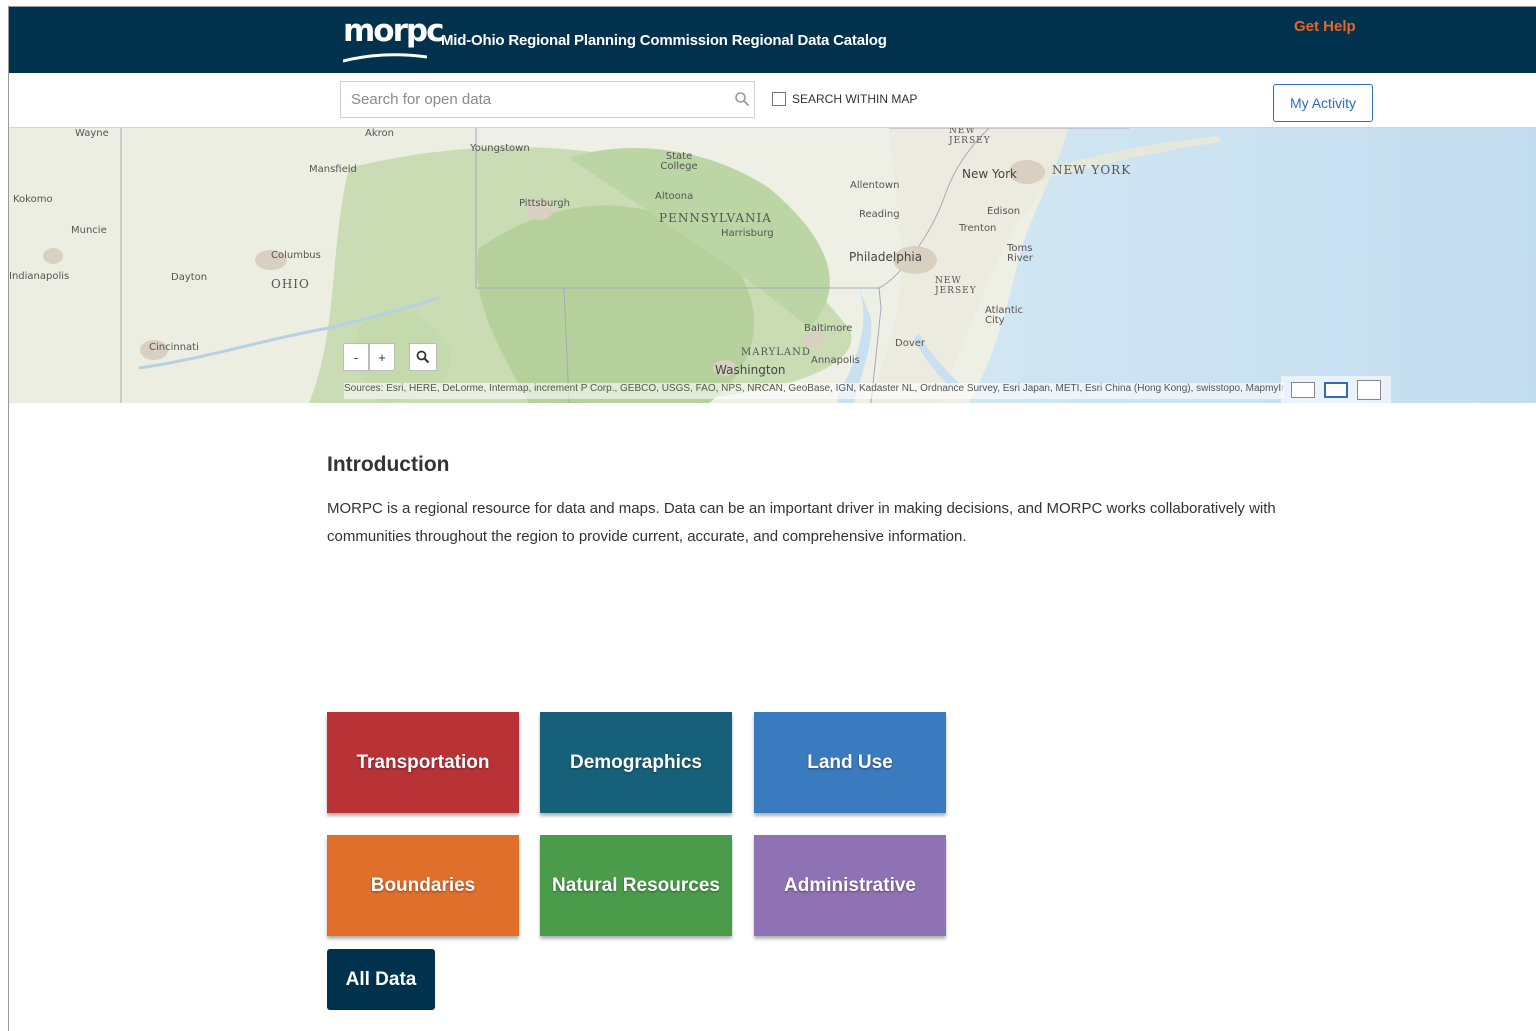 This screenshot has height=1031, width=1536. What do you see at coordinates (89, 230) in the screenshot?
I see `map-label-muncie: Muncie` at bounding box center [89, 230].